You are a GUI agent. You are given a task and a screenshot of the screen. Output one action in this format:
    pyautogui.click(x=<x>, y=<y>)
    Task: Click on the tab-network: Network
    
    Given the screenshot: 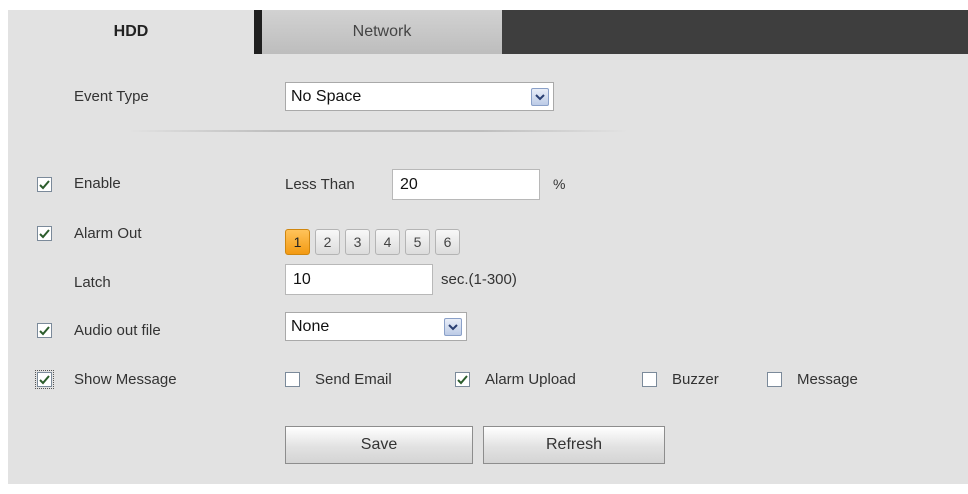 What is the action you would take?
    pyautogui.click(x=382, y=32)
    